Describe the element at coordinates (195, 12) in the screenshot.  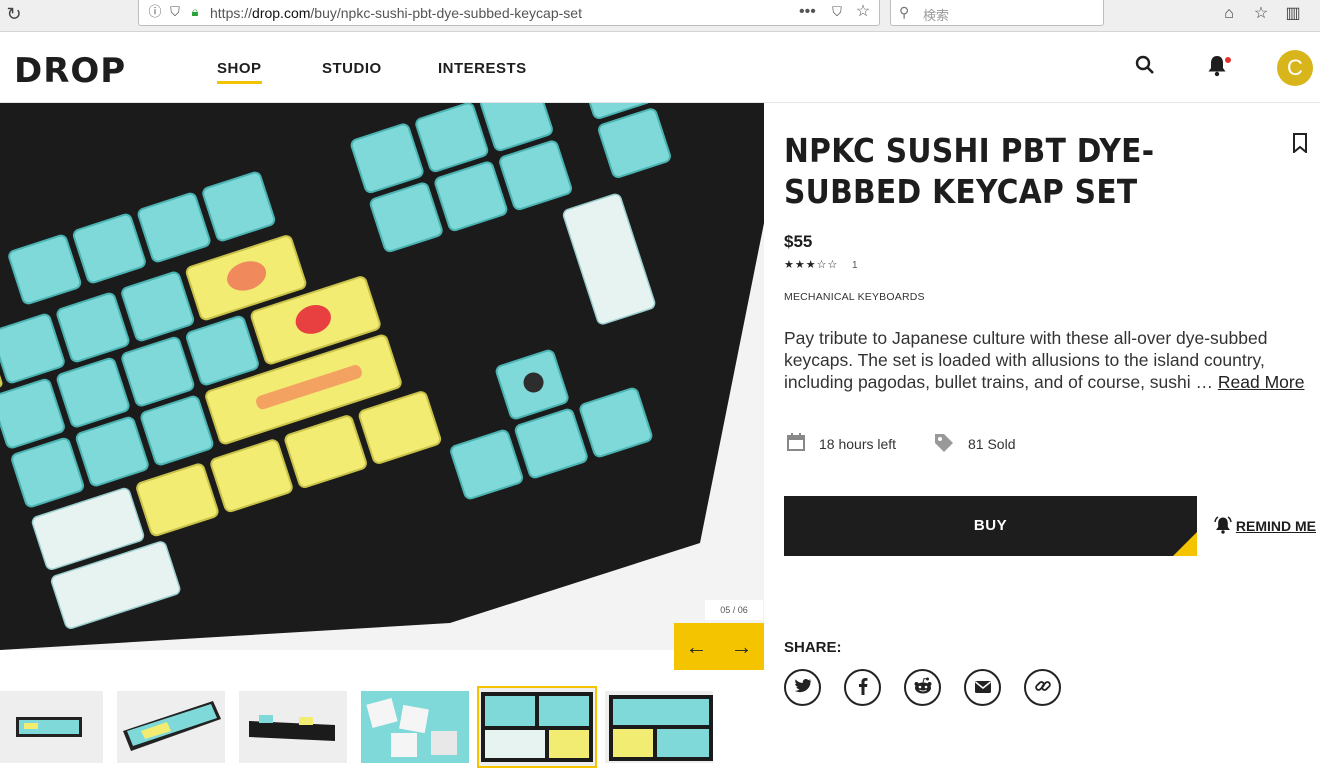
I see `lock-icon: 🔒︎` at that location.